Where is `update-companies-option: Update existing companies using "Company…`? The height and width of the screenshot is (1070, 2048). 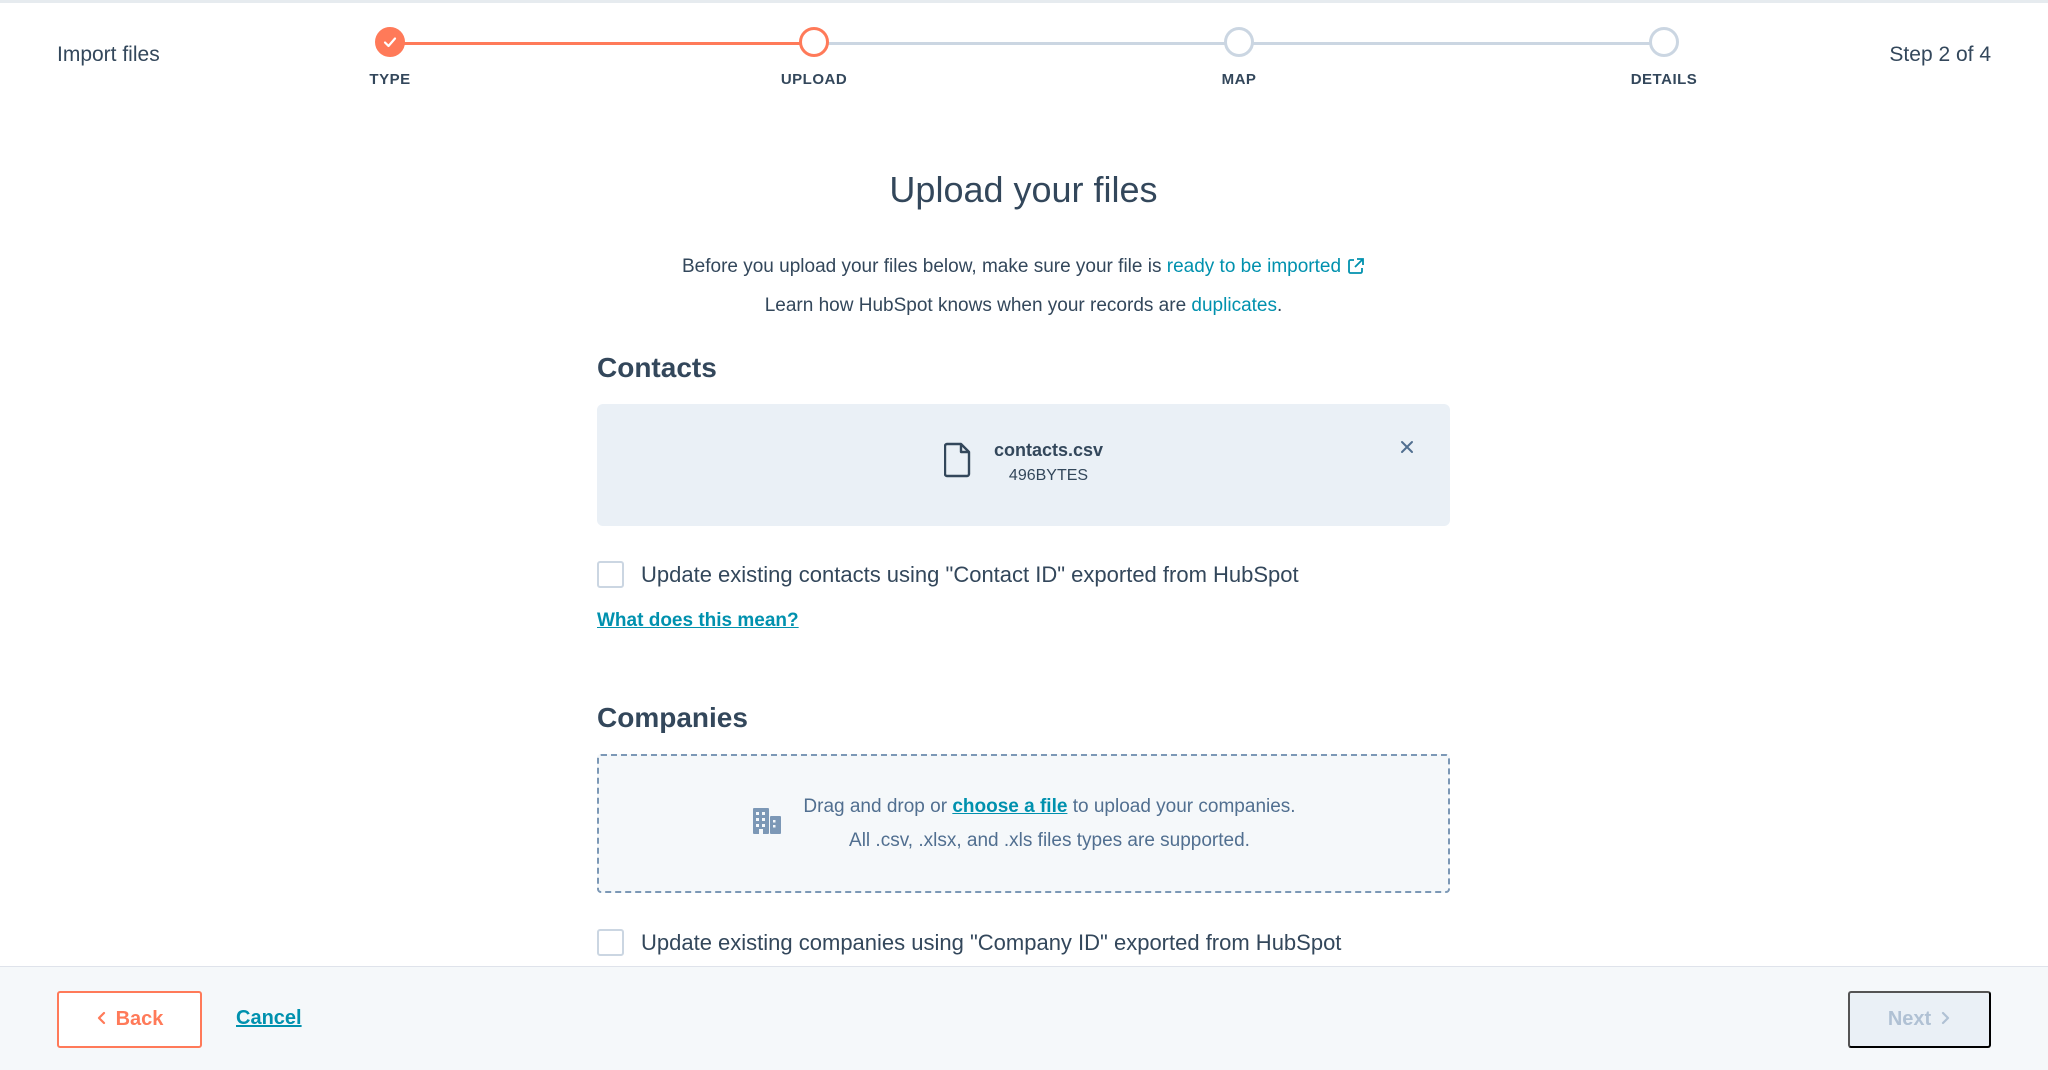
update-companies-option: Update existing companies using "Company… is located at coordinates (1023, 942).